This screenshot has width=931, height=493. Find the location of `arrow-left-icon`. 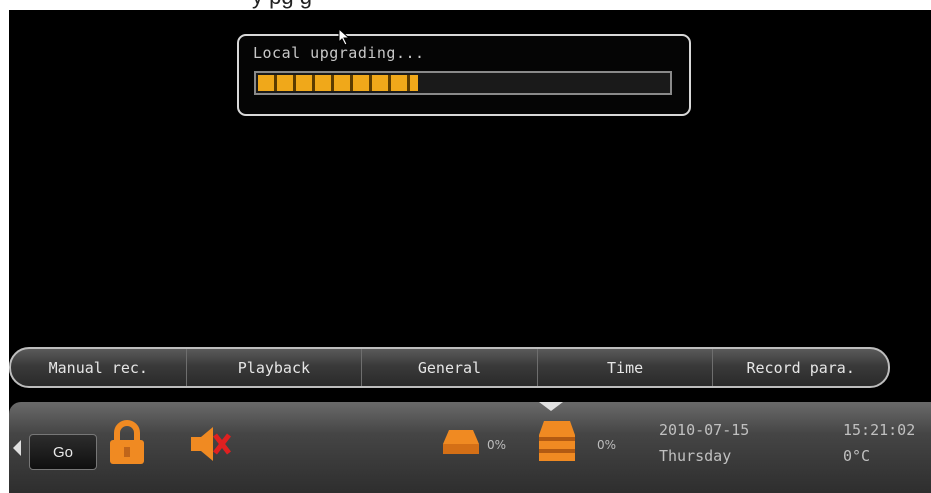

arrow-left-icon is located at coordinates (17, 448).